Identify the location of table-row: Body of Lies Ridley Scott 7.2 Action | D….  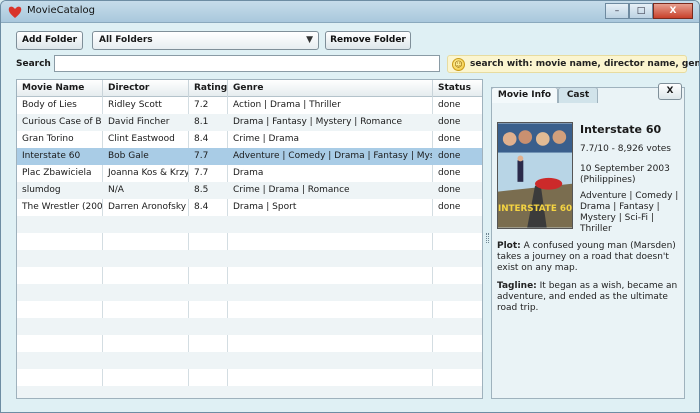
(249, 105).